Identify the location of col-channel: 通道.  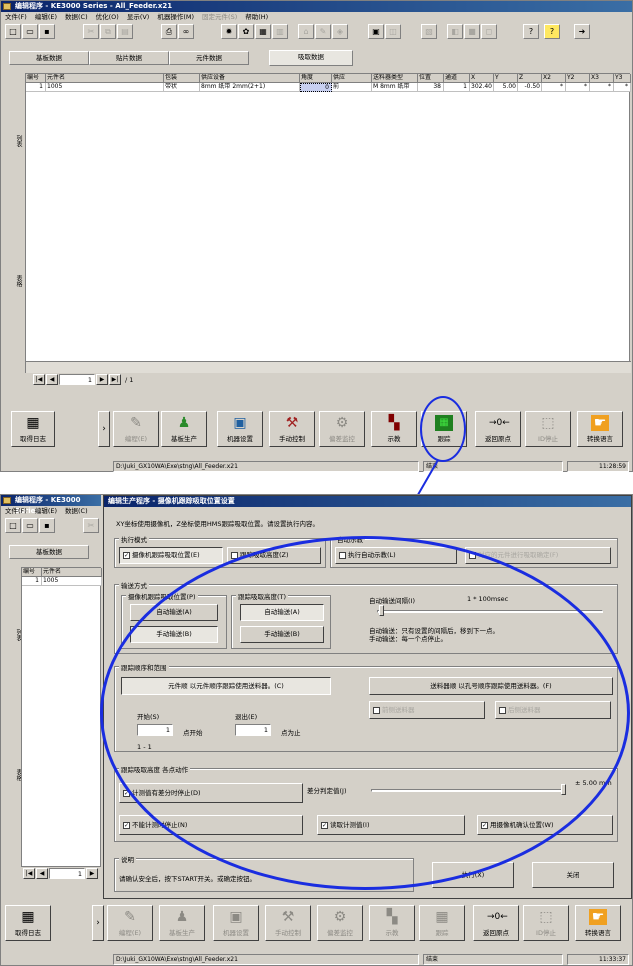
(457, 78).